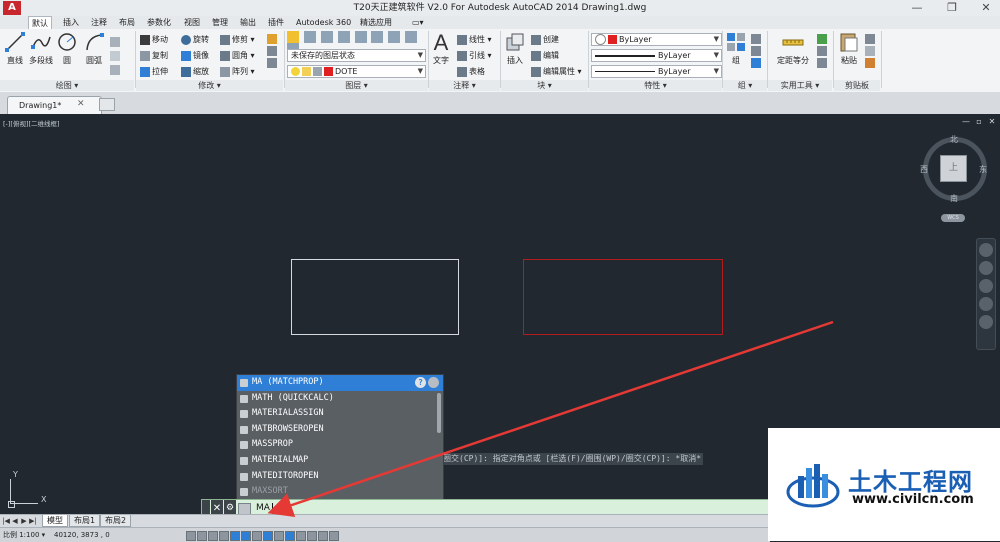  What do you see at coordinates (82, 535) in the screenshot?
I see `cursor-coordinates: 40120, 3873 , 0` at bounding box center [82, 535].